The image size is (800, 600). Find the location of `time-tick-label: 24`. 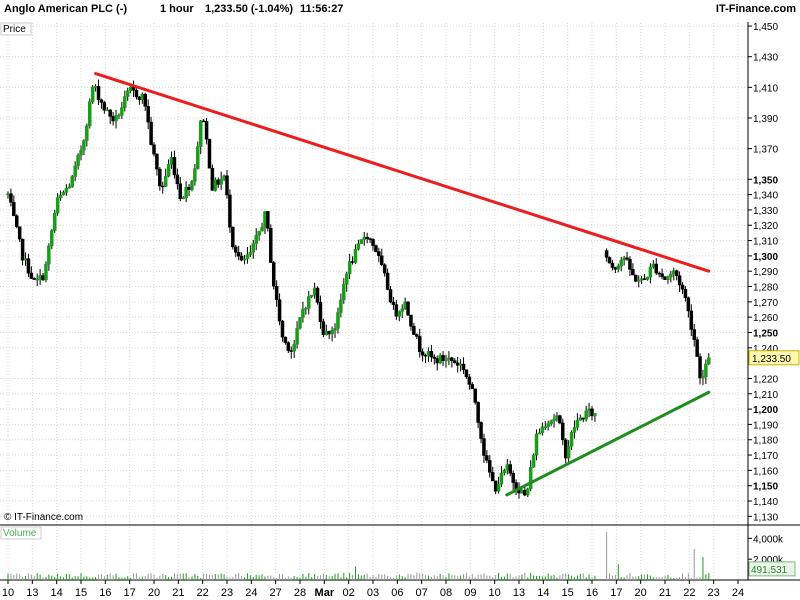

time-tick-label: 24 is located at coordinates (738, 593).